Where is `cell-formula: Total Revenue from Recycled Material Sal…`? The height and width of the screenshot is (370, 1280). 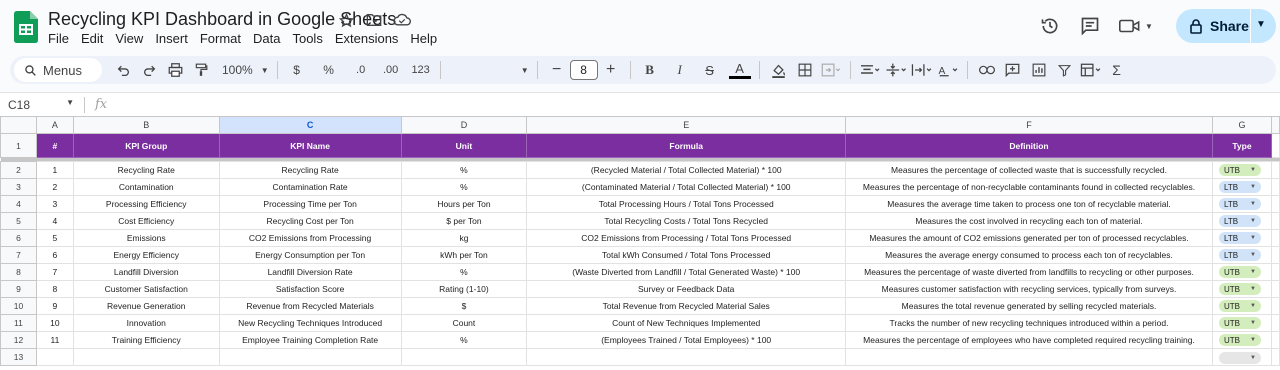 cell-formula: Total Revenue from Recycled Material Sal… is located at coordinates (686, 306).